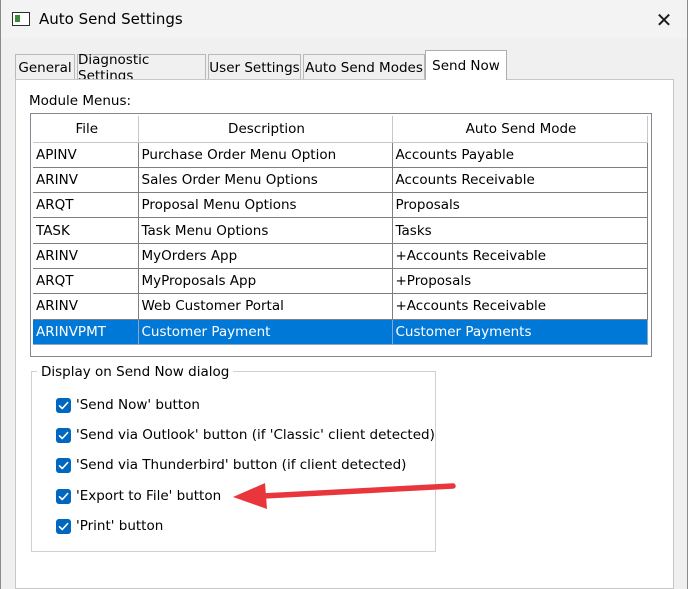 The height and width of the screenshot is (589, 688). What do you see at coordinates (21, 19) in the screenshot?
I see `window-app-icon` at bounding box center [21, 19].